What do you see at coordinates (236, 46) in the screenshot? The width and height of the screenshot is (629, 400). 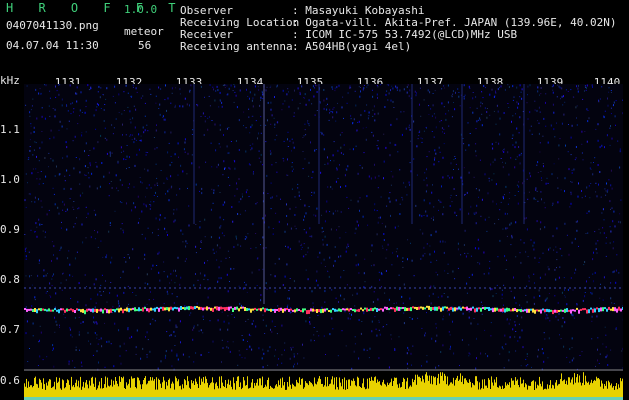 I see `info-antenna-label: Receiving antenna` at bounding box center [236, 46].